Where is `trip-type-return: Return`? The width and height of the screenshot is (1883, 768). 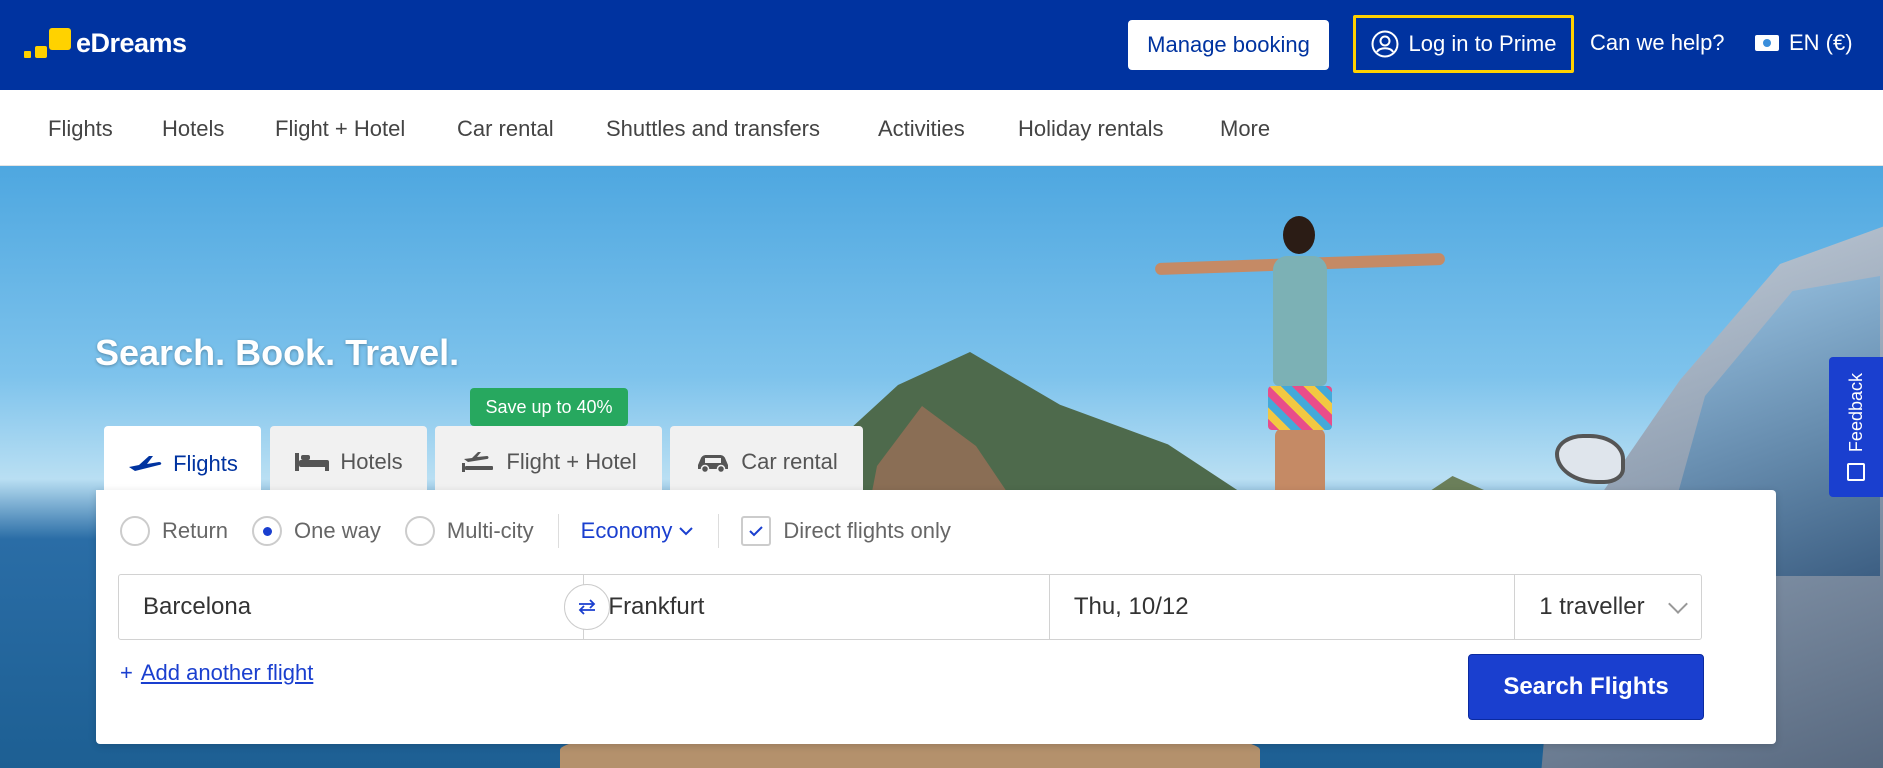 trip-type-return: Return is located at coordinates (174, 531).